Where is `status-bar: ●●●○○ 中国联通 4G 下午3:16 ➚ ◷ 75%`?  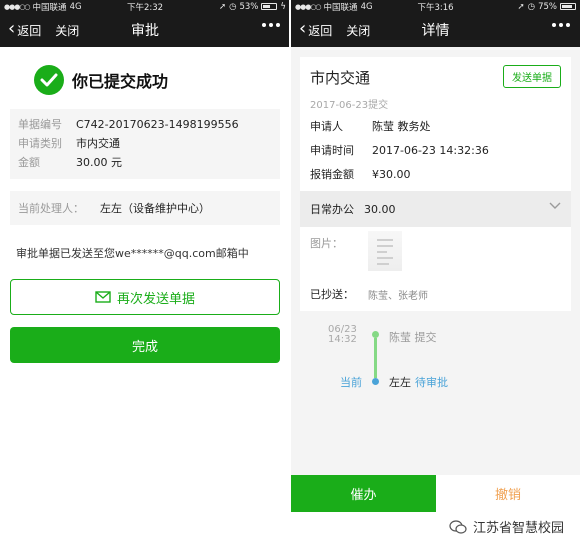 status-bar: ●●●○○ 中国联通 4G 下午3:16 ➚ ◷ 75% is located at coordinates (435, 6).